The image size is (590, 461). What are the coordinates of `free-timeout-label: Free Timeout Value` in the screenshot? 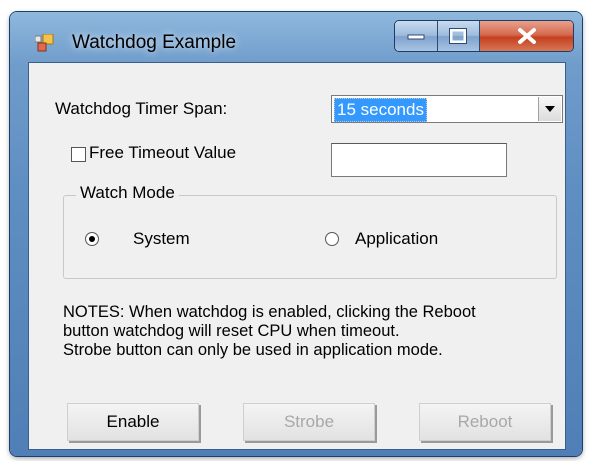 It's located at (162, 153).